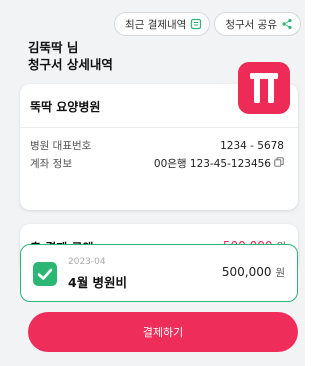  What do you see at coordinates (87, 262) in the screenshot?
I see `bill-date: 2023-04` at bounding box center [87, 262].